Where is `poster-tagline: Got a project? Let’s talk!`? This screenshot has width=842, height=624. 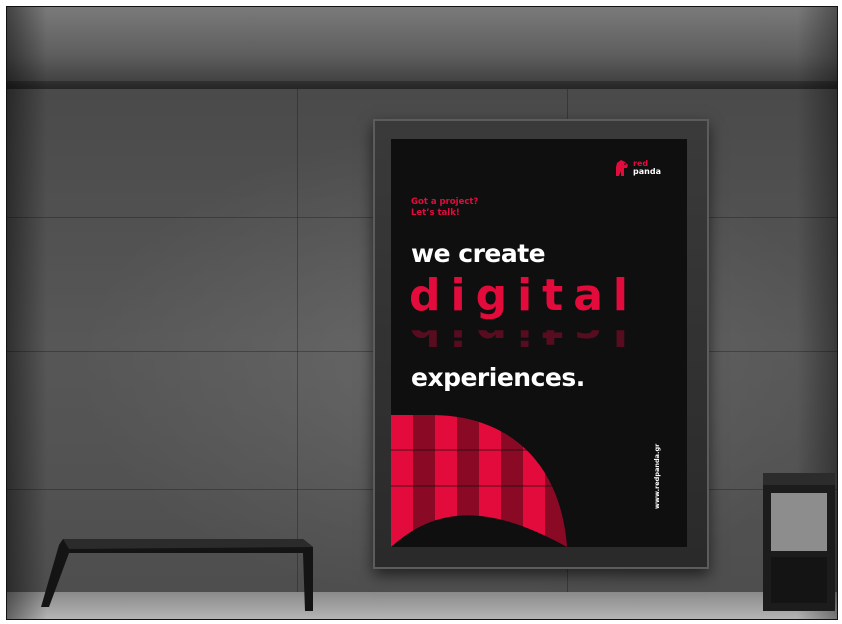 poster-tagline: Got a project? Let’s talk! is located at coordinates (444, 208).